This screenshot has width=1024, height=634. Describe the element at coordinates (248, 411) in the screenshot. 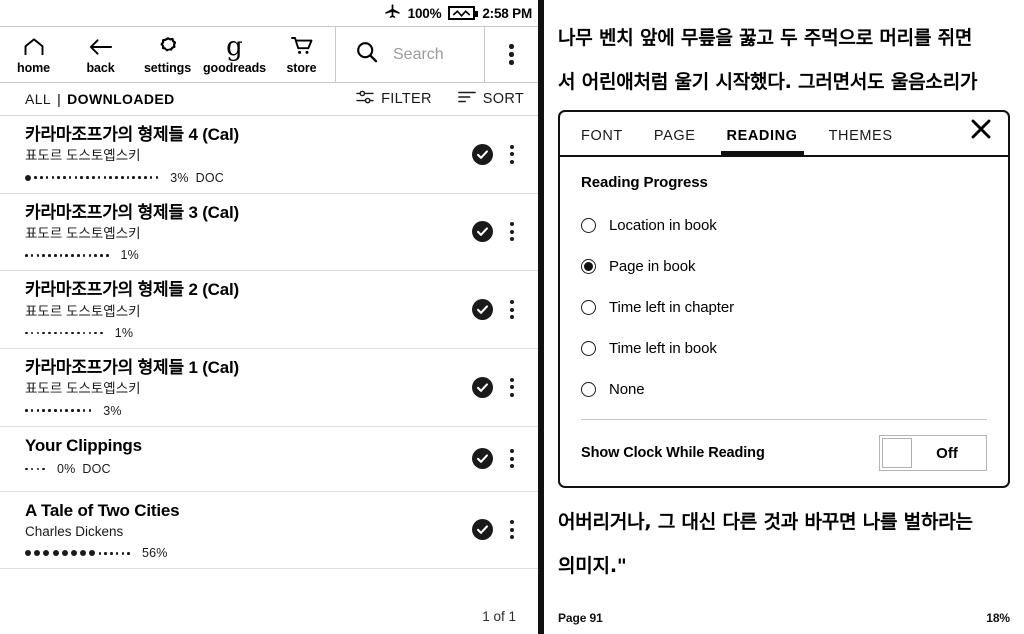

I see `book-progress: 3%` at that location.